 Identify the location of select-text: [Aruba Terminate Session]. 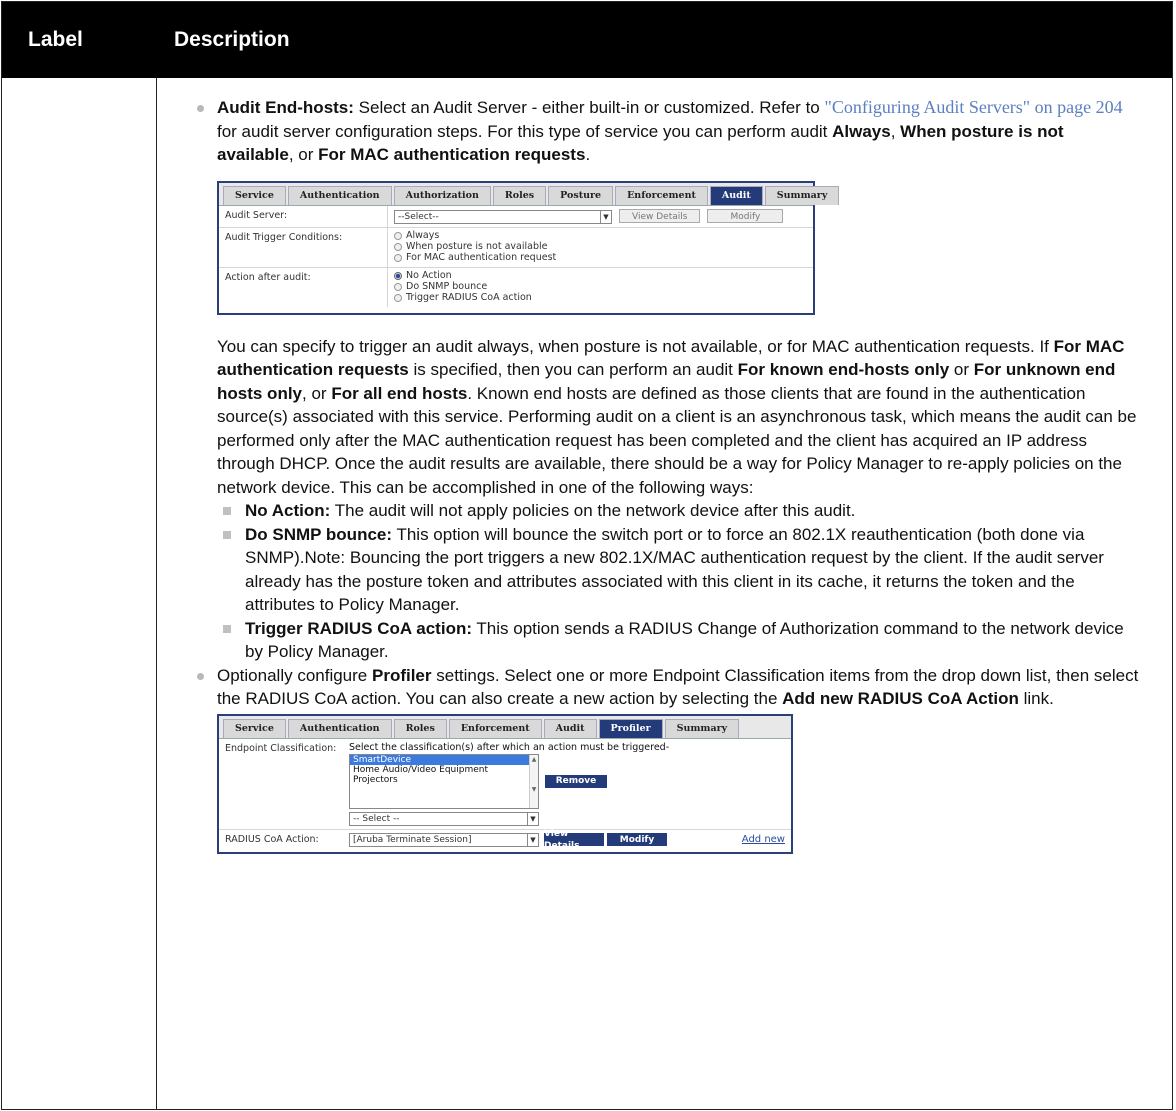
(412, 839).